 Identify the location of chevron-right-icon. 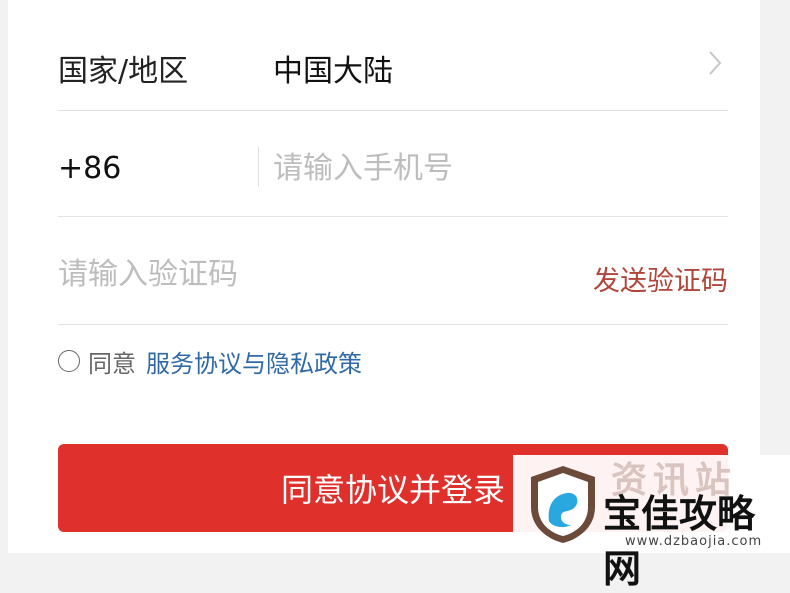
(715, 63).